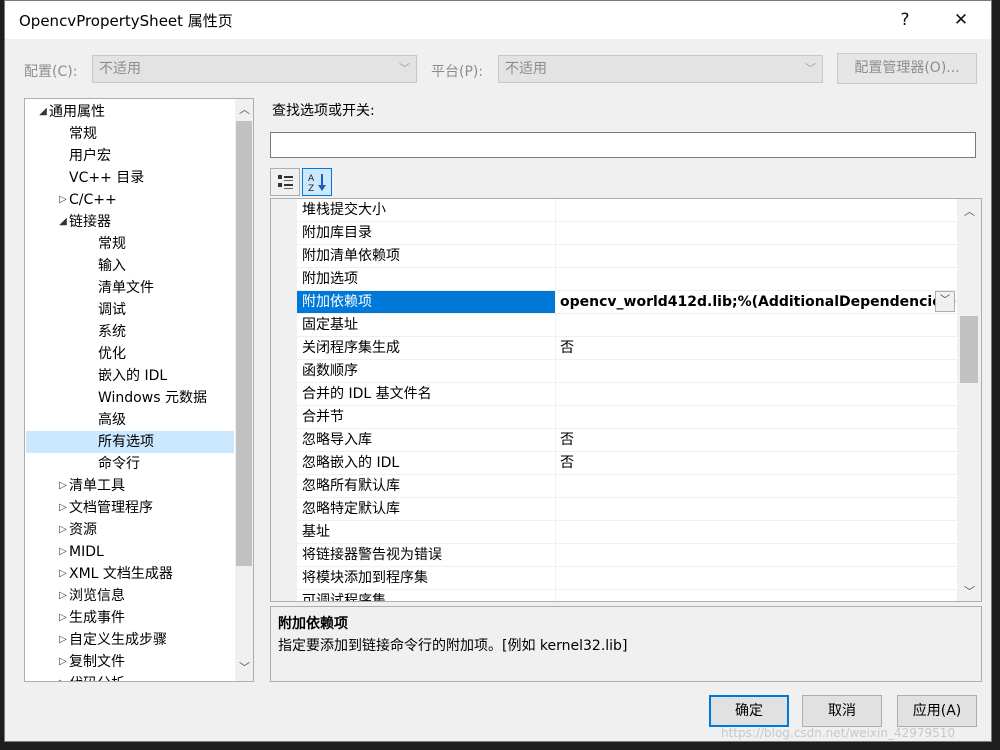  Describe the element at coordinates (749, 711) in the screenshot. I see `ok-button: 确定` at that location.